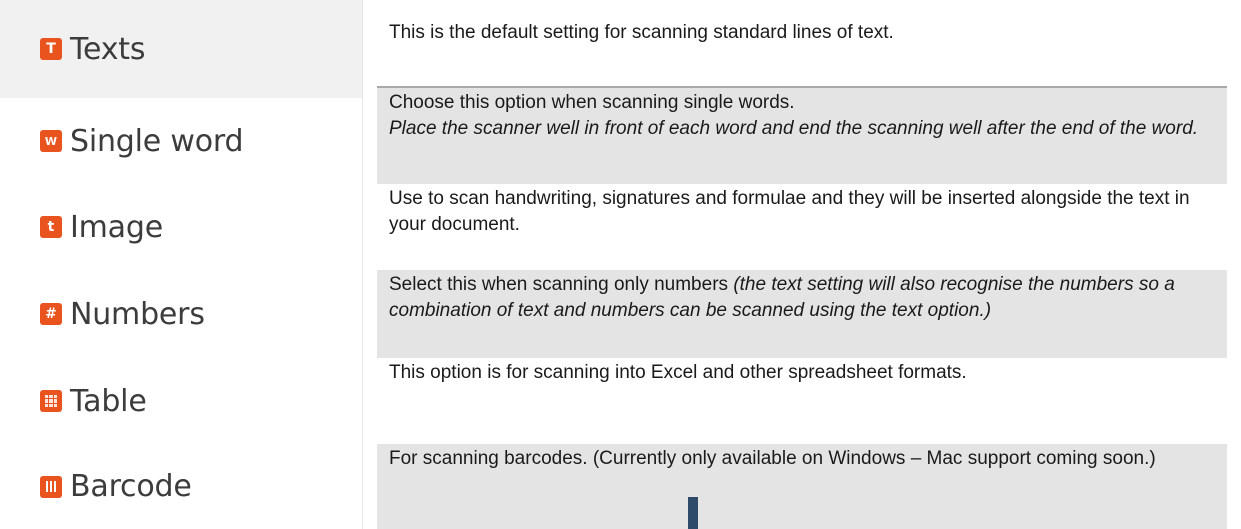 This screenshot has height=529, width=1241. I want to click on menu-item-label: Image, so click(116, 227).